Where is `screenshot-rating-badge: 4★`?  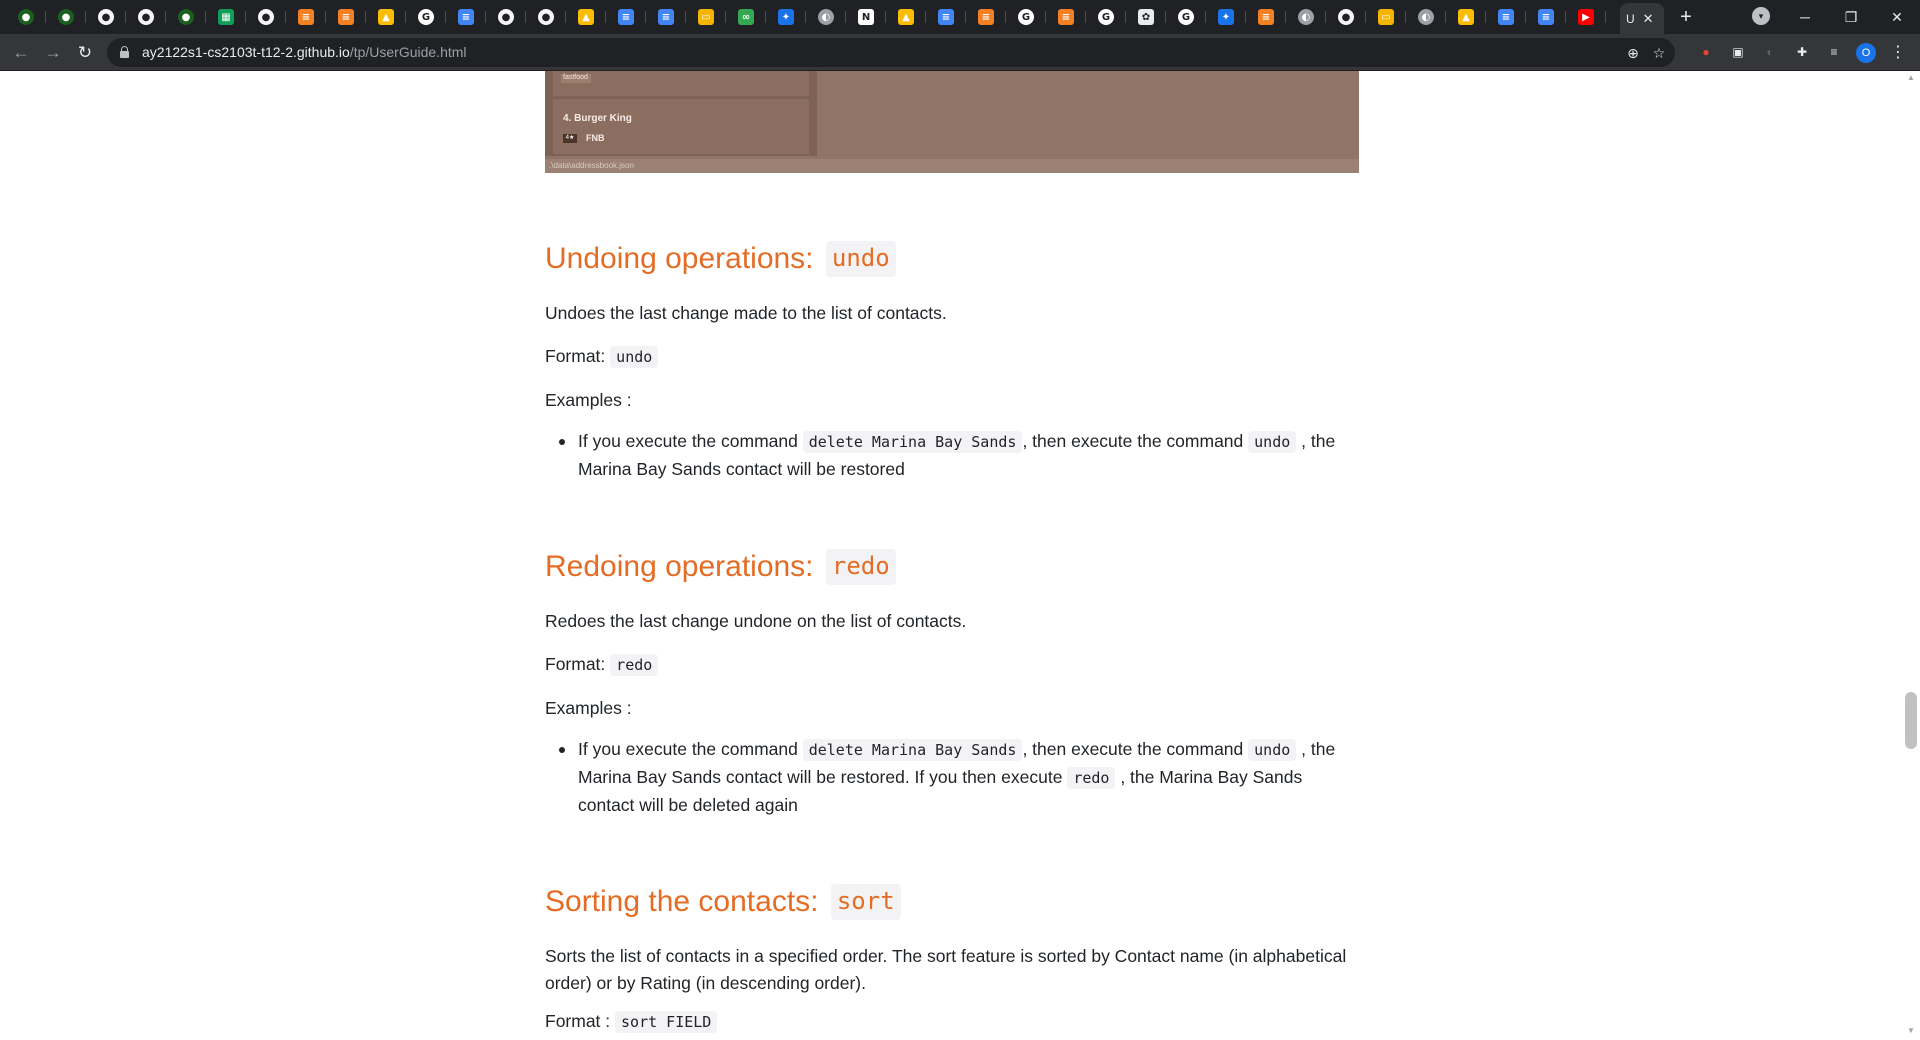 screenshot-rating-badge: 4★ is located at coordinates (570, 138).